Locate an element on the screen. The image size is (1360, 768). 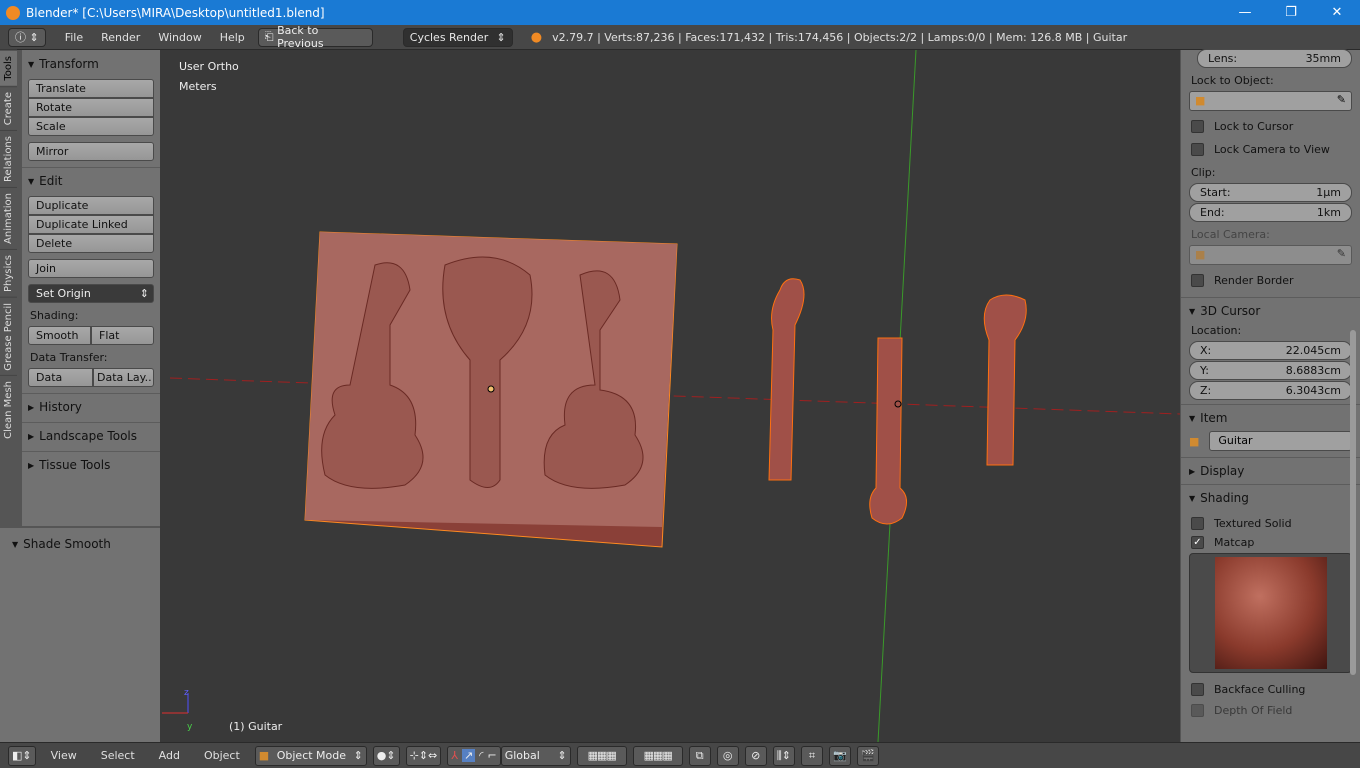
shading-panel-header: Shading is located at coordinates (1270, 498).